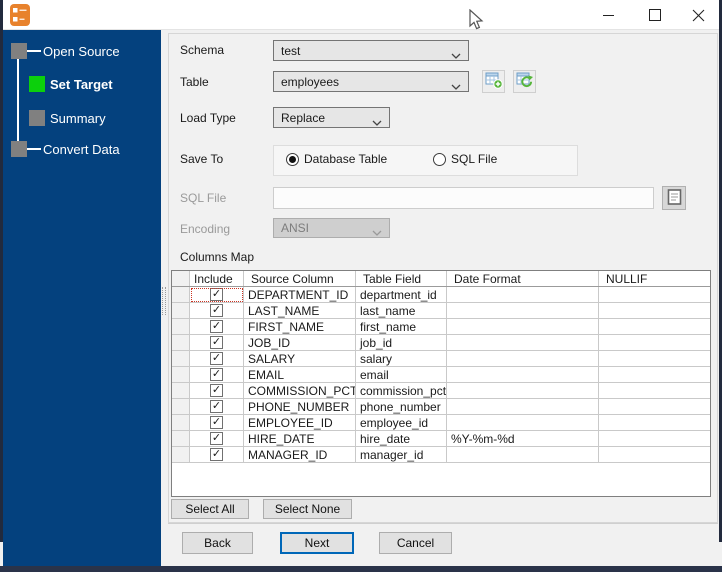 The height and width of the screenshot is (572, 722). Describe the element at coordinates (401, 391) in the screenshot. I see `table-field-cell: commission_pct` at that location.